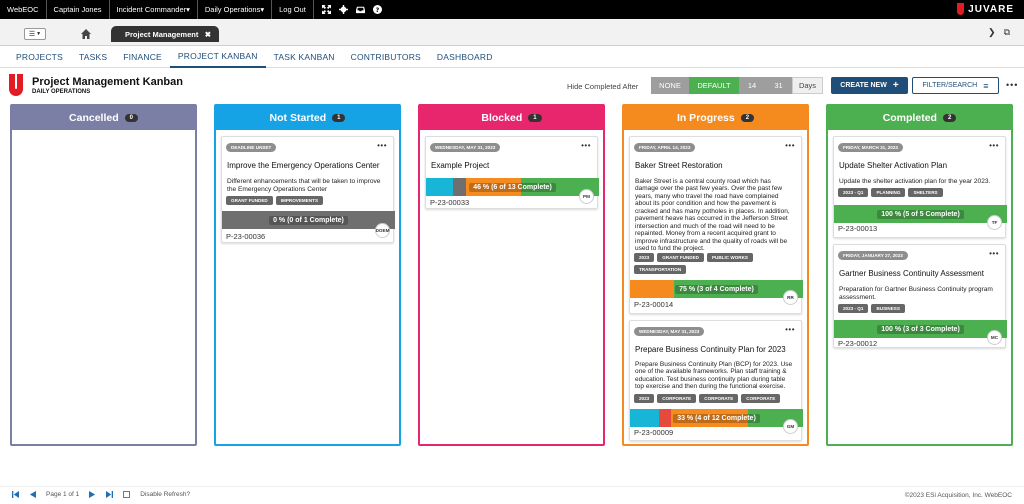  Describe the element at coordinates (16, 85) in the screenshot. I see `juvare-logo-icon` at that location.